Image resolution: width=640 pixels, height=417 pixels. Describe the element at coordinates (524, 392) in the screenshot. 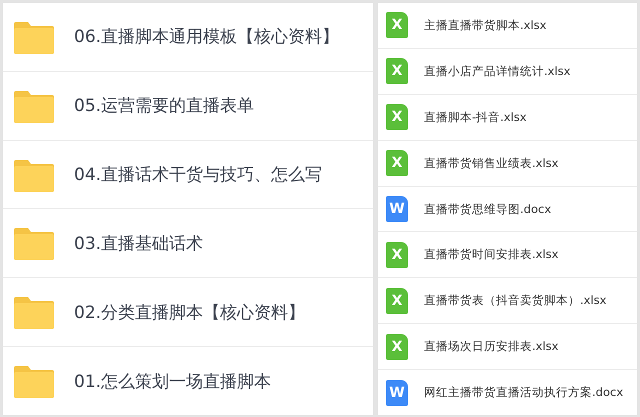

I see `file-name: 网红主播带货直播活动执行方案.docx` at that location.